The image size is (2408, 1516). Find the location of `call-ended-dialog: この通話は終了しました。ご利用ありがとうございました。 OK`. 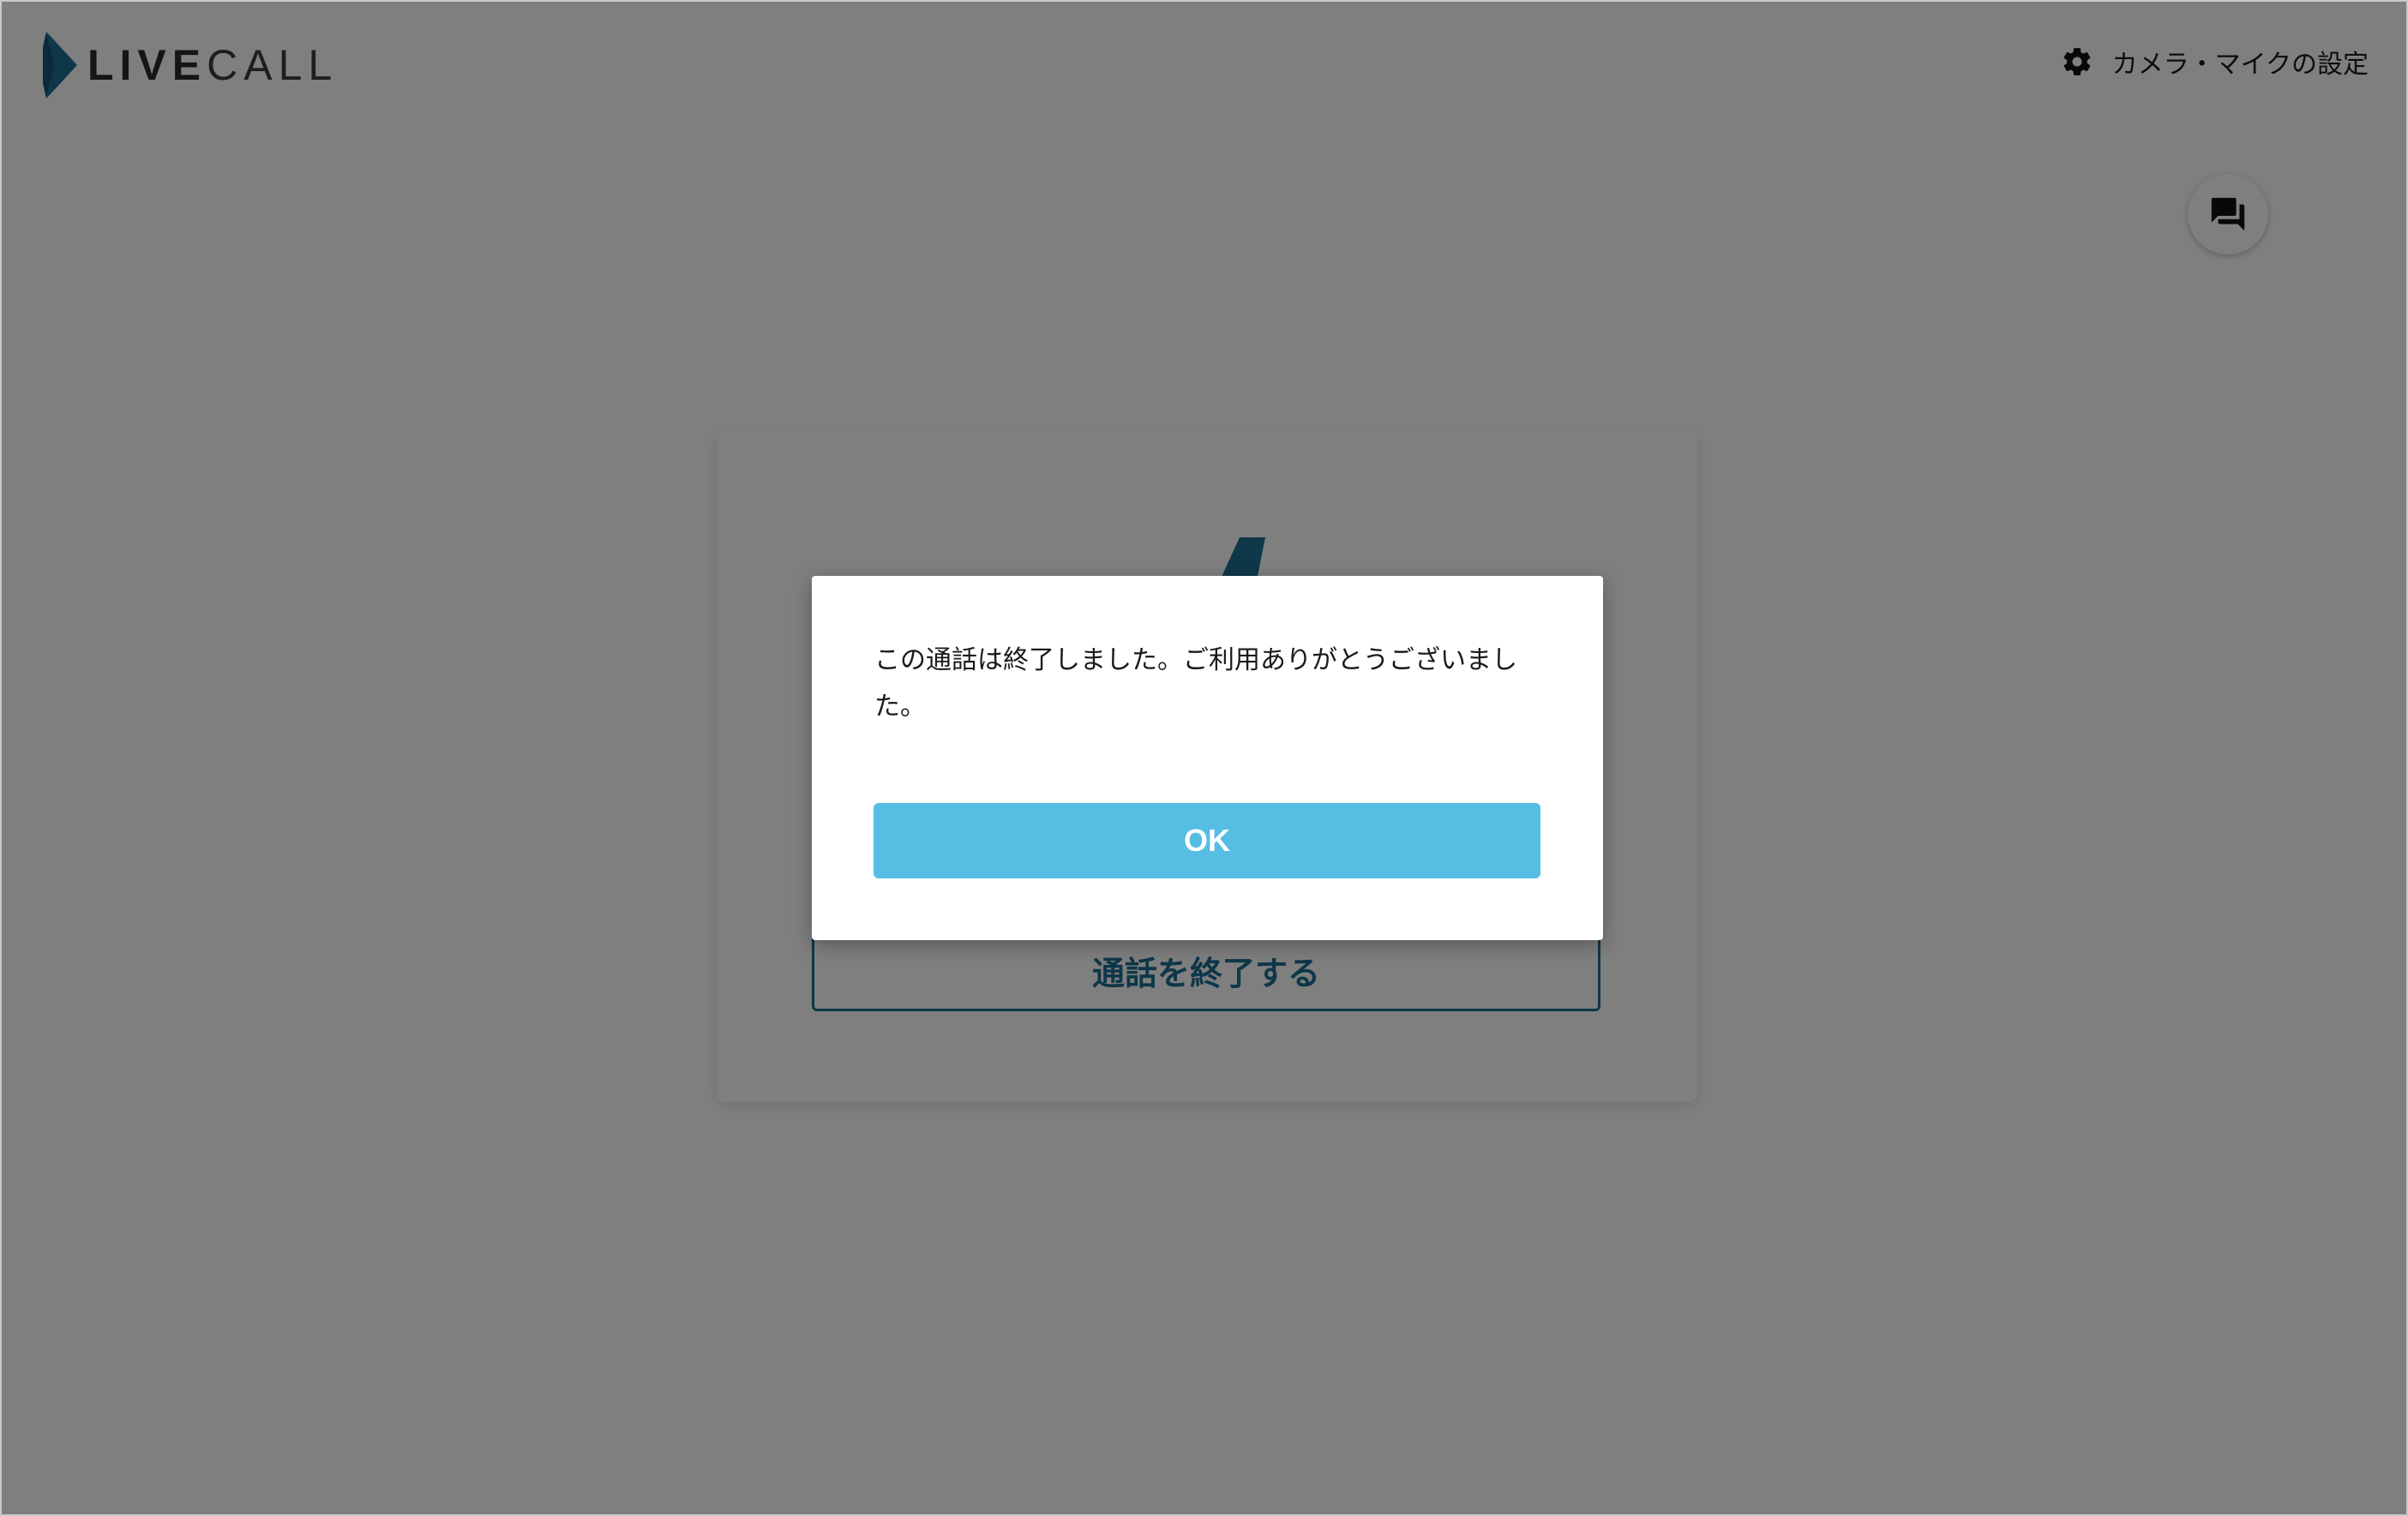

call-ended-dialog: この通話は終了しました。ご利用ありがとうございました。 OK is located at coordinates (1208, 758).